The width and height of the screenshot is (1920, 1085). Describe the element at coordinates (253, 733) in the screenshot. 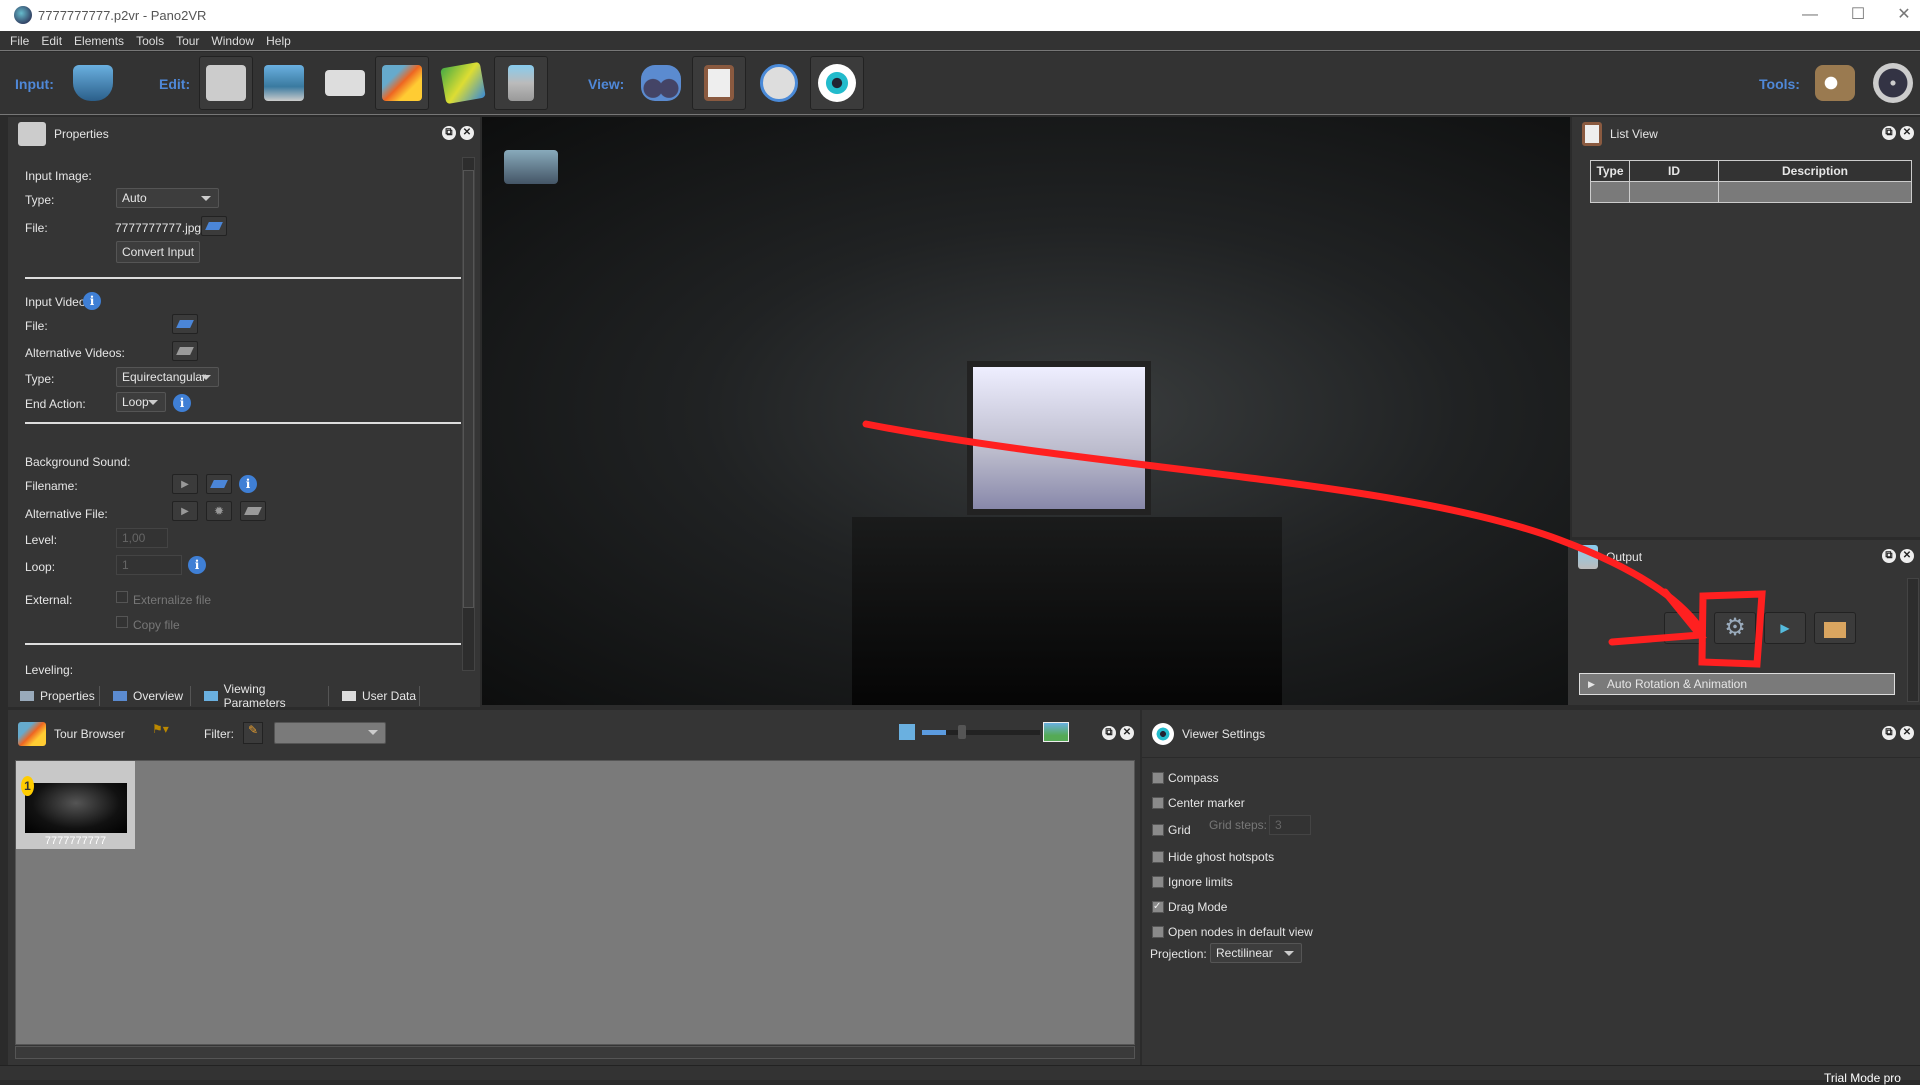

I see `filter-tag-button: ✎` at that location.